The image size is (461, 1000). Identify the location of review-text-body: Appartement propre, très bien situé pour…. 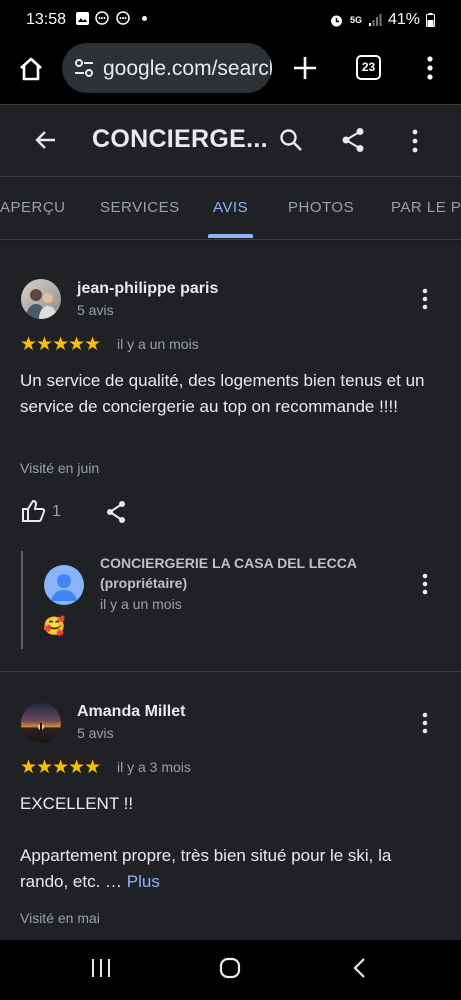
(206, 868).